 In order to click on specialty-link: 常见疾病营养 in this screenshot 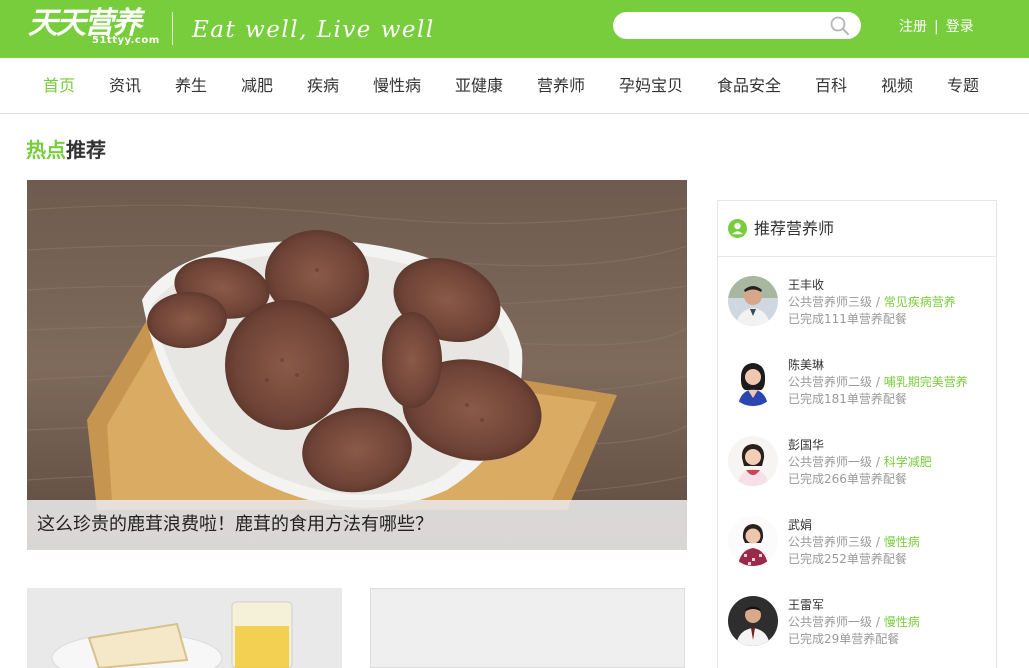, I will do `click(920, 302)`.